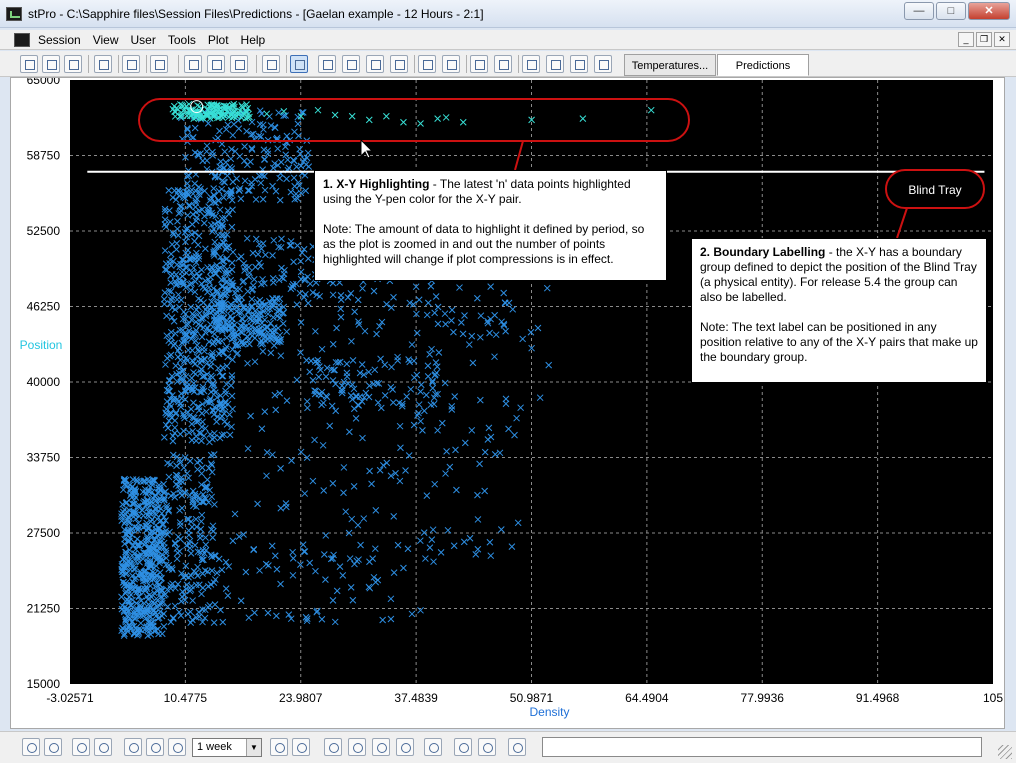  What do you see at coordinates (253, 747) in the screenshot?
I see `chevron-down-icon: ▼` at bounding box center [253, 747].